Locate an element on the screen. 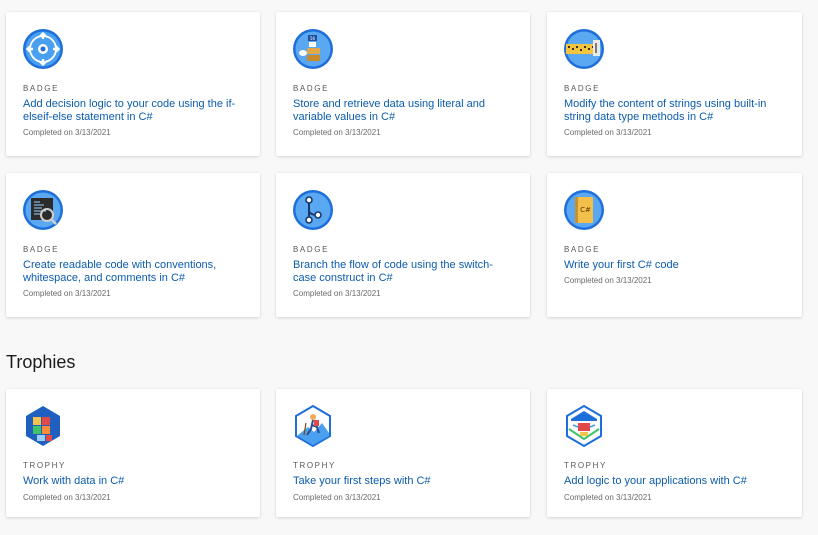  trophy-title-link: Take your first steps with C# is located at coordinates (402, 481).